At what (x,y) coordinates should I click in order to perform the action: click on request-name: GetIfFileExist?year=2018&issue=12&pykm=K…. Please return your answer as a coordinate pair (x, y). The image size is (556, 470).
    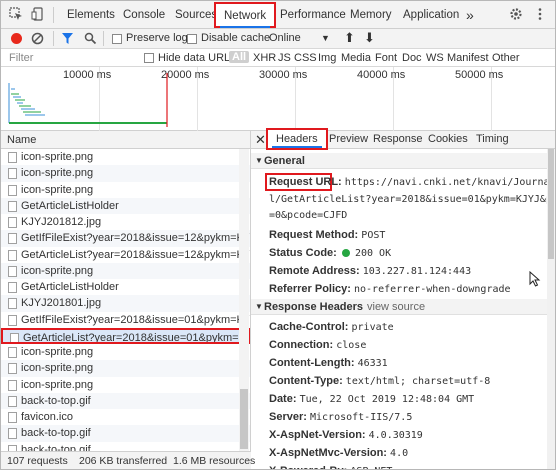
    Looking at the image, I should click on (135, 238).